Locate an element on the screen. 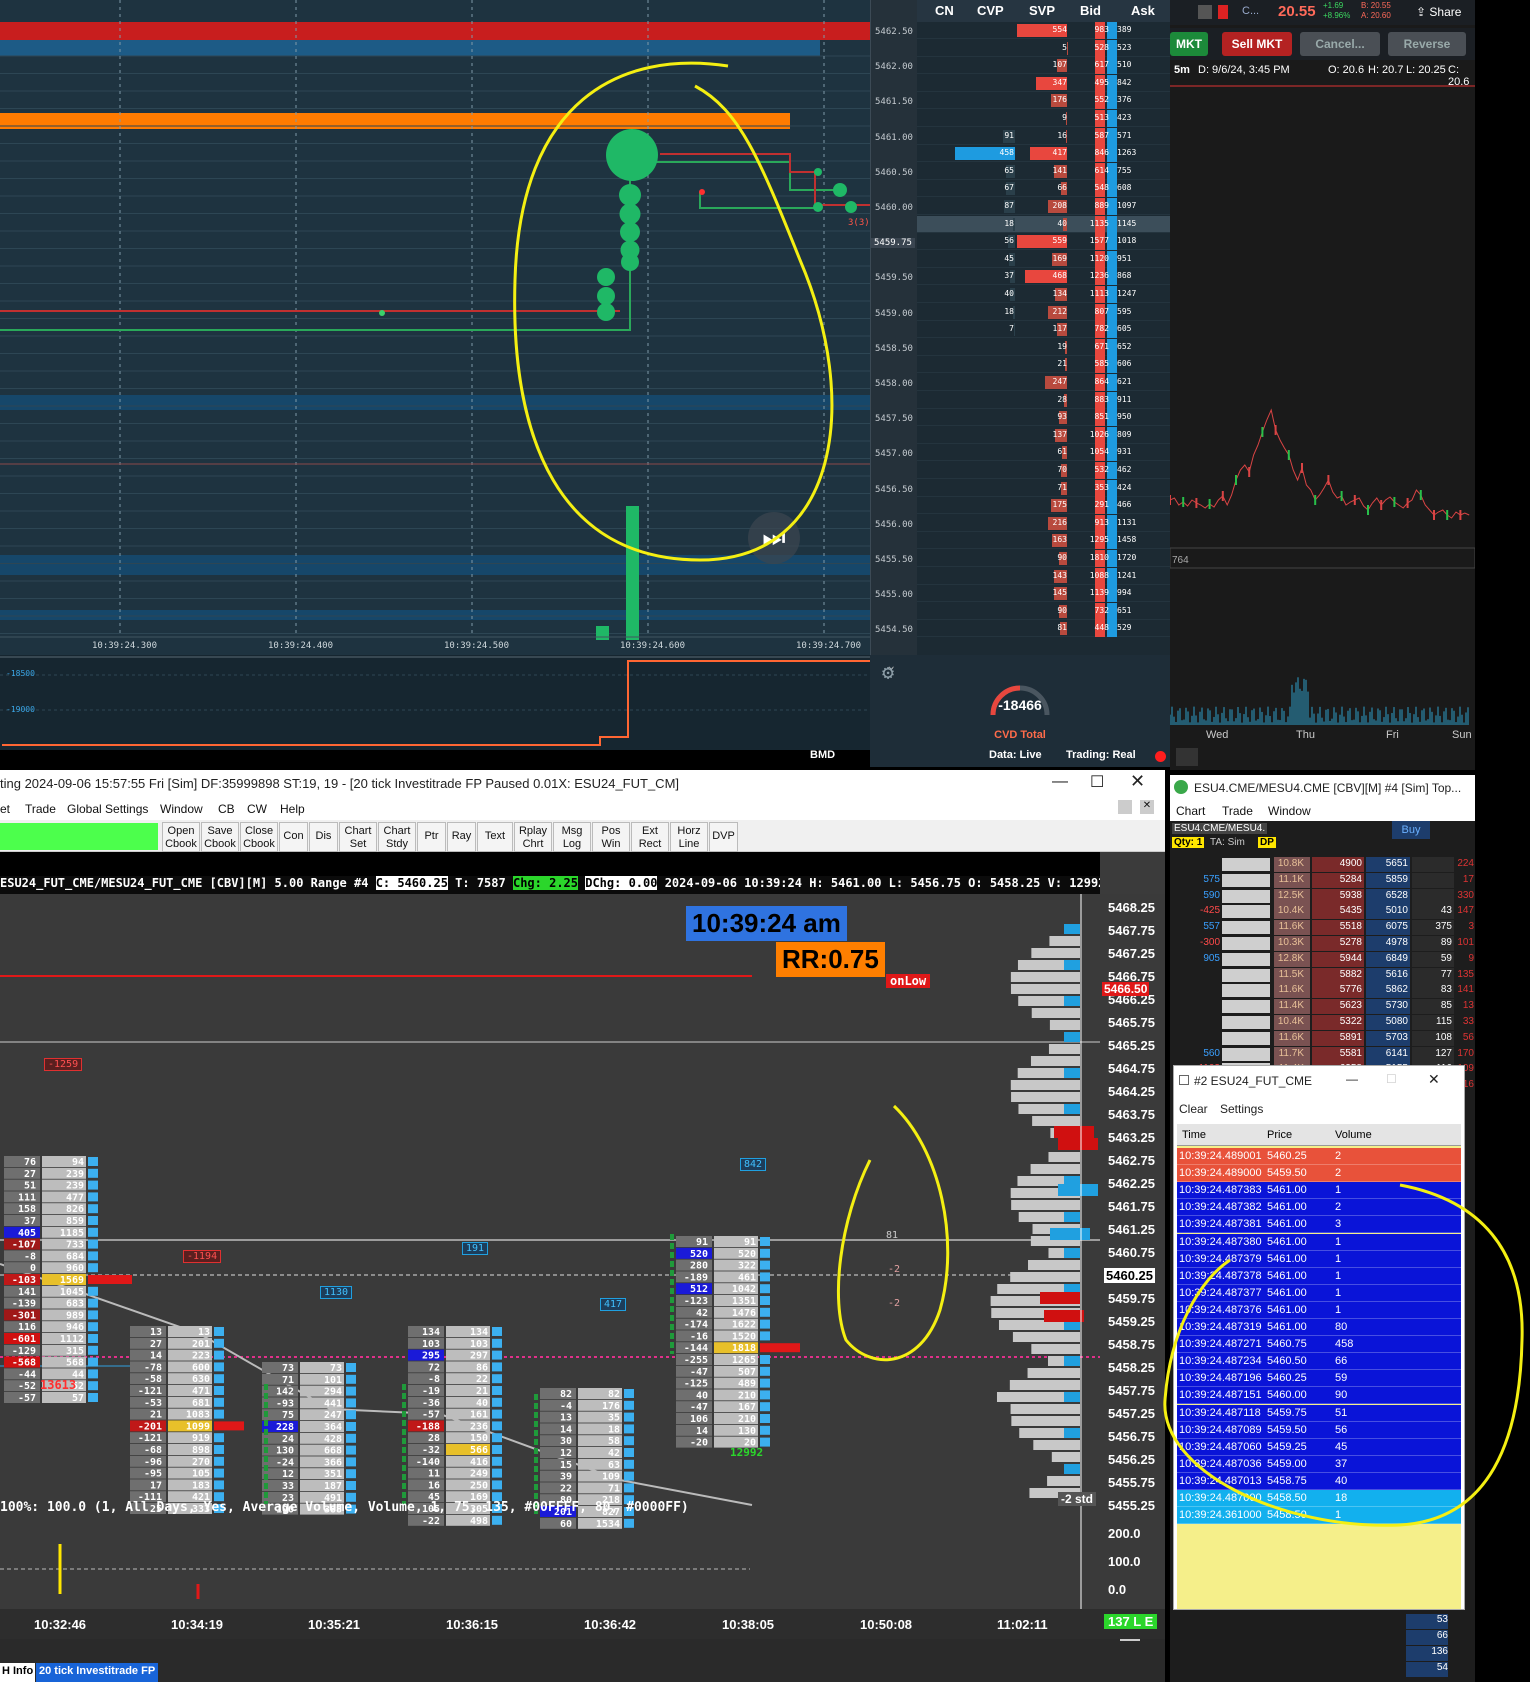 Image resolution: width=1530 pixels, height=1682 pixels. toolbar-button-dvp: DVP is located at coordinates (723, 837).